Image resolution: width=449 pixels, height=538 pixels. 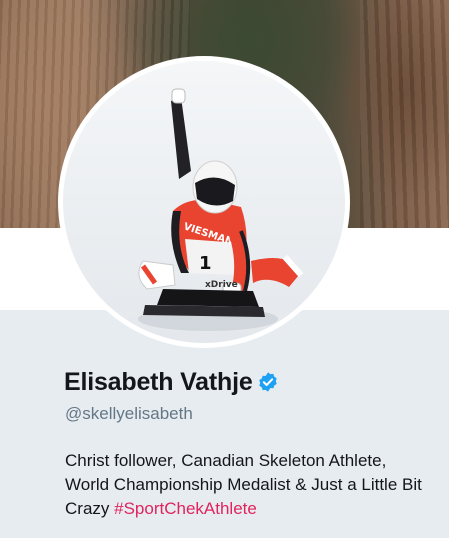 What do you see at coordinates (221, 285) in the screenshot?
I see `sled-sponsor-text: xDrive` at bounding box center [221, 285].